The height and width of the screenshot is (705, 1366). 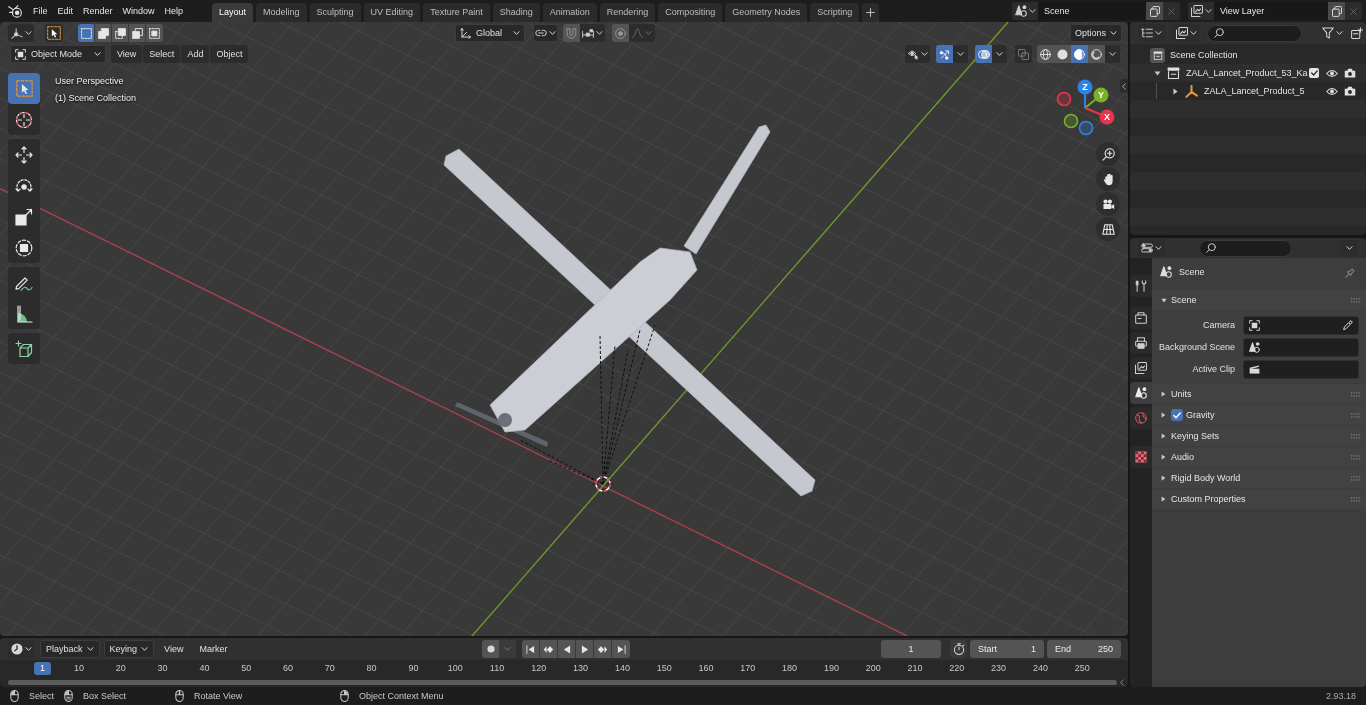 What do you see at coordinates (516, 12) in the screenshot?
I see `workspace-tab: Shading` at bounding box center [516, 12].